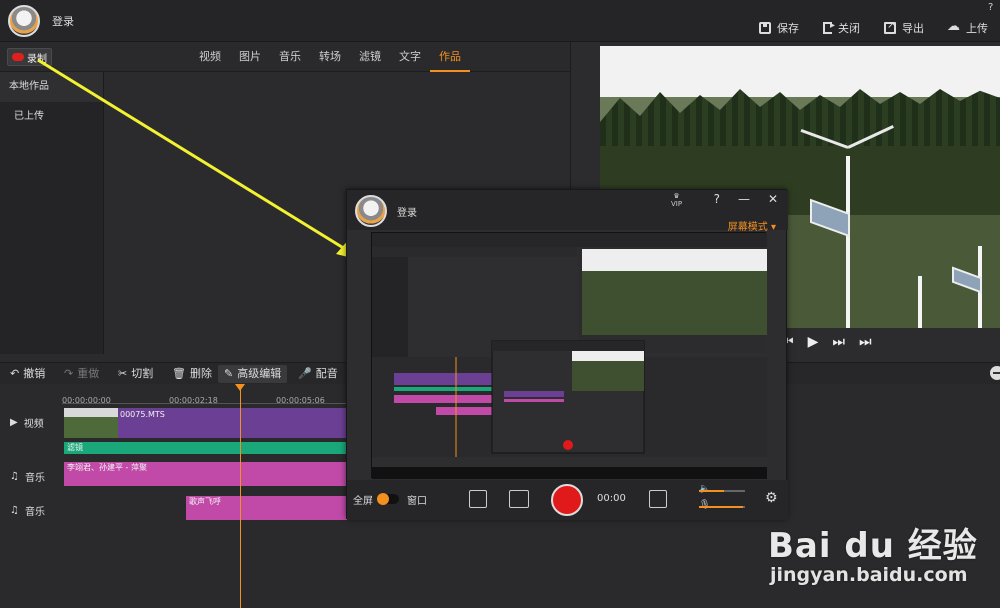 Image resolution: width=1000 pixels, height=608 pixels. What do you see at coordinates (86, 400) in the screenshot?
I see `ruler-tick: 00:00:00:00` at bounding box center [86, 400].